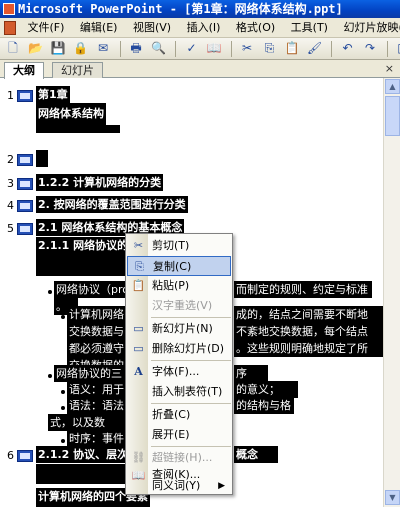  I want to click on save-icon: 💾, so click(58, 48).